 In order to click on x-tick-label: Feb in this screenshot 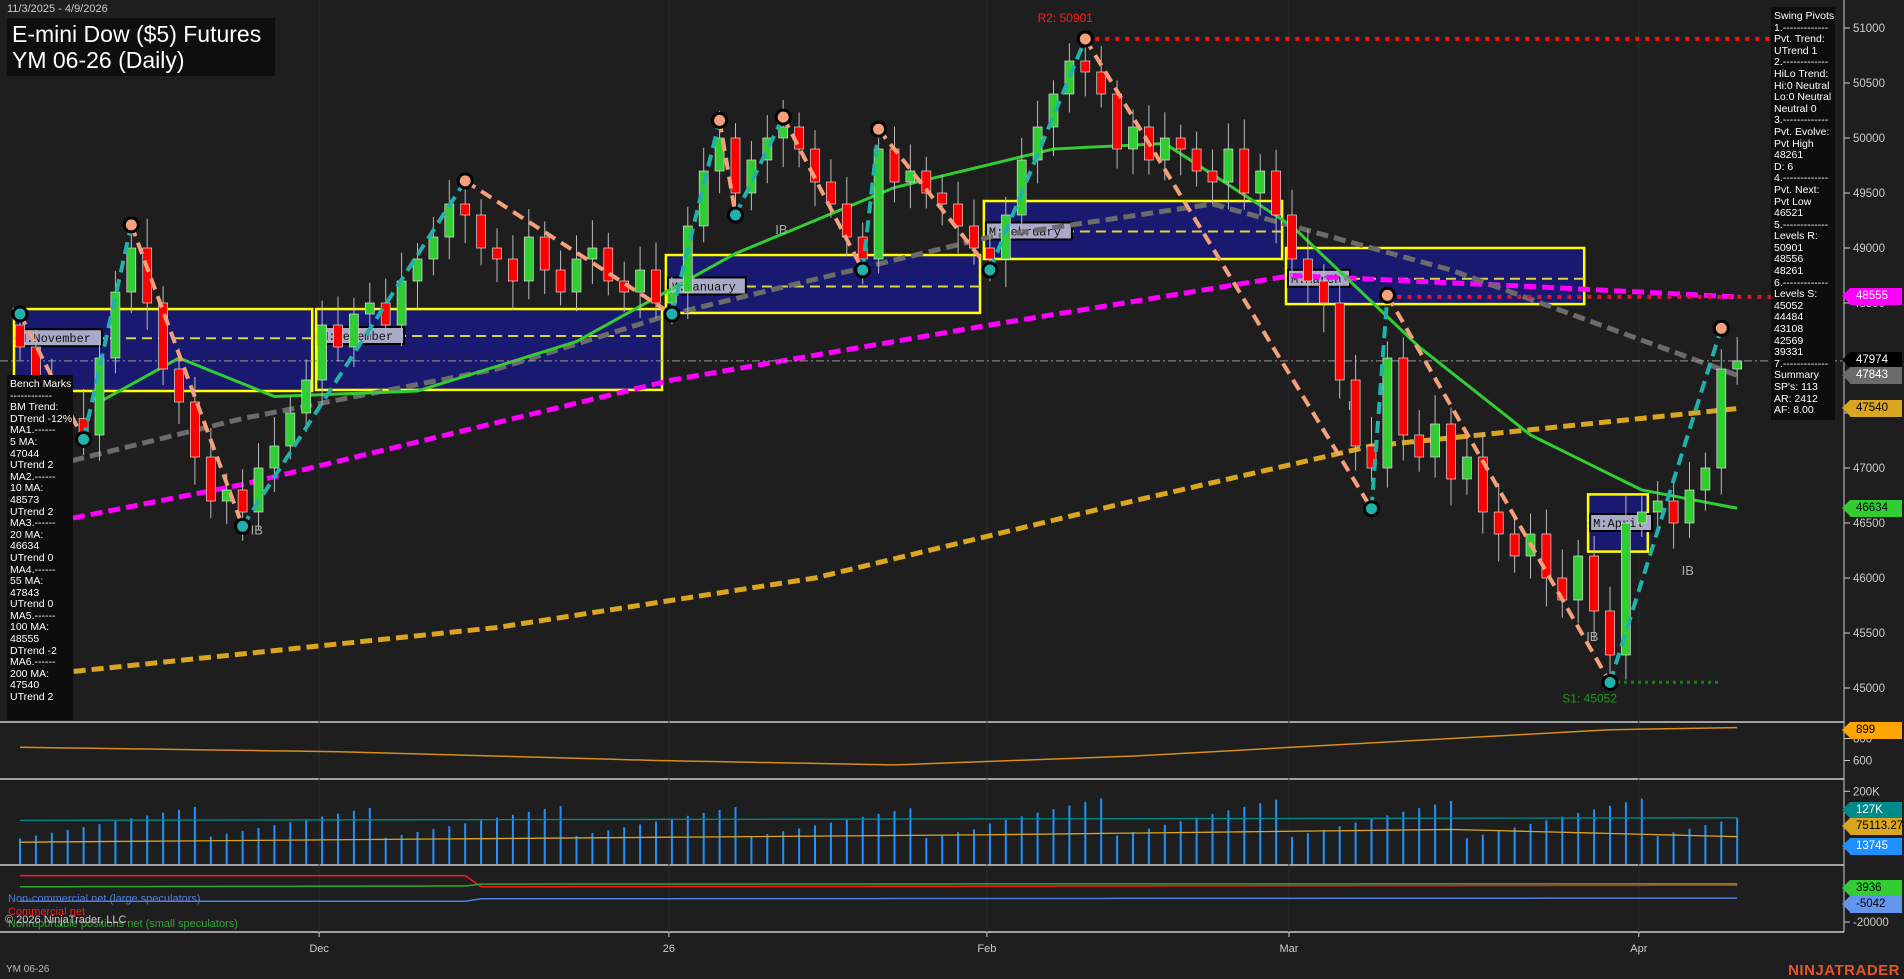, I will do `click(986, 949)`.